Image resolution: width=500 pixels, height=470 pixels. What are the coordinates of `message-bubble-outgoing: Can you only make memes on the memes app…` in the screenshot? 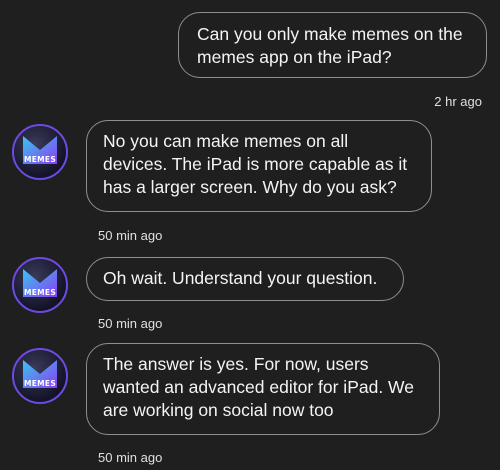 It's located at (332, 45).